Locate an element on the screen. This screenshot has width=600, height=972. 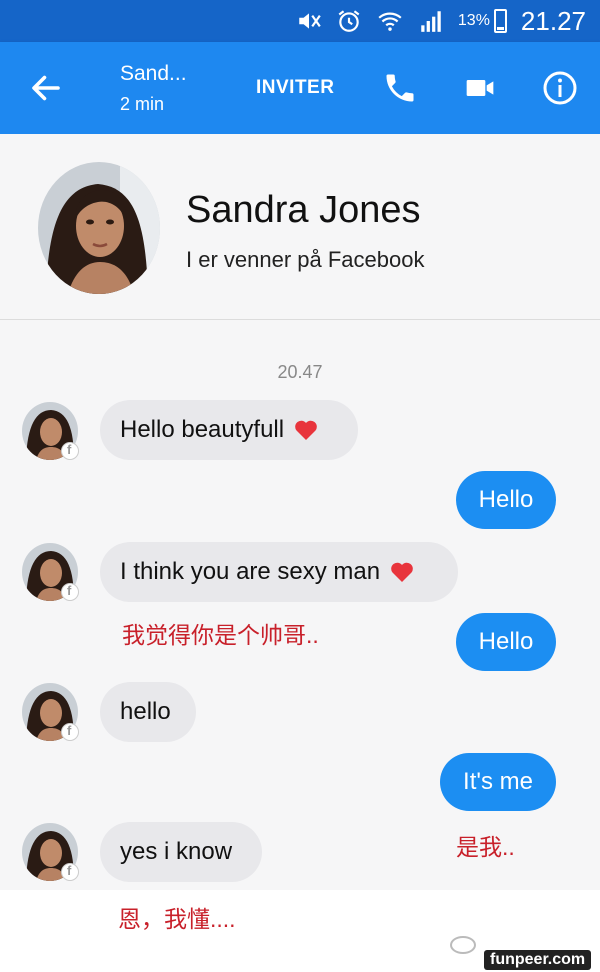
battery-icon is located at coordinates (500, 21).